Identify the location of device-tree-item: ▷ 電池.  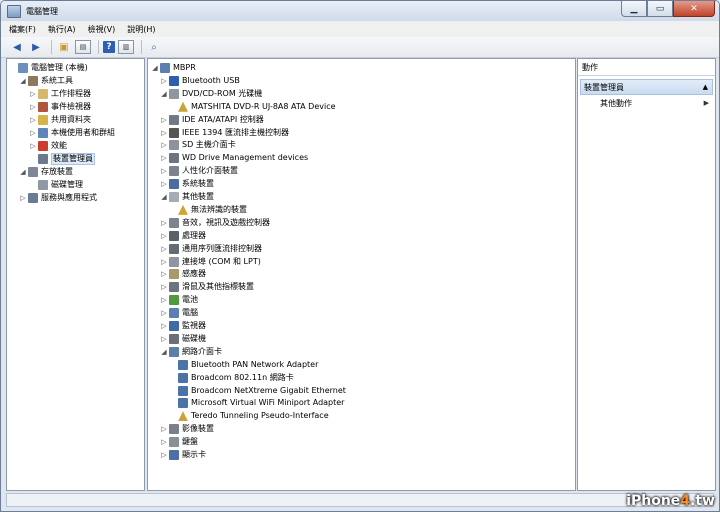
(179, 300).